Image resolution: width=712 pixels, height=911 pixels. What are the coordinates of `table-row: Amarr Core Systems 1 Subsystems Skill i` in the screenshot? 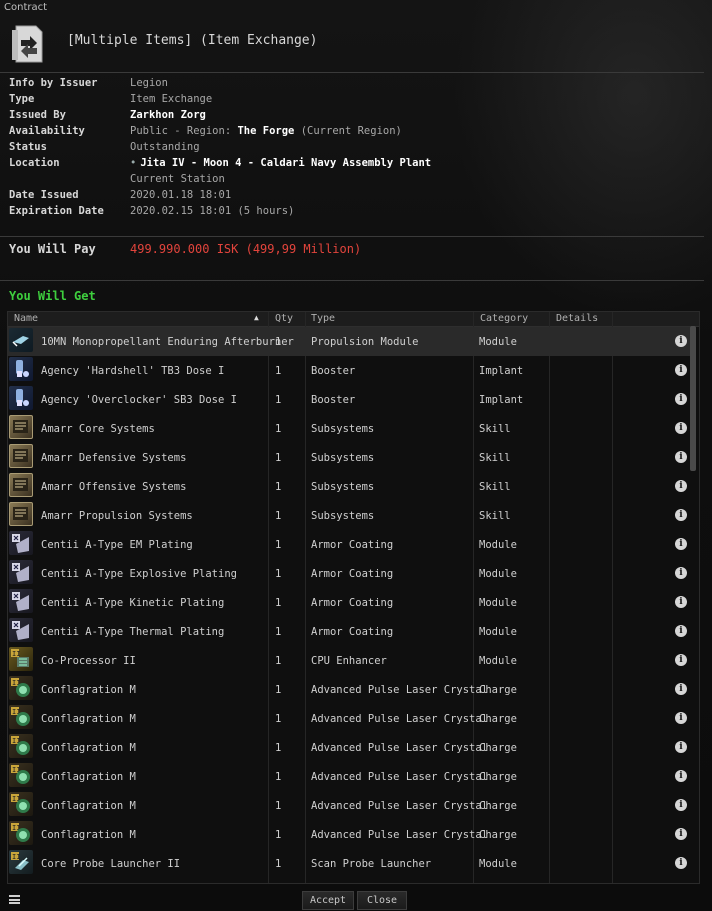 It's located at (350, 428).